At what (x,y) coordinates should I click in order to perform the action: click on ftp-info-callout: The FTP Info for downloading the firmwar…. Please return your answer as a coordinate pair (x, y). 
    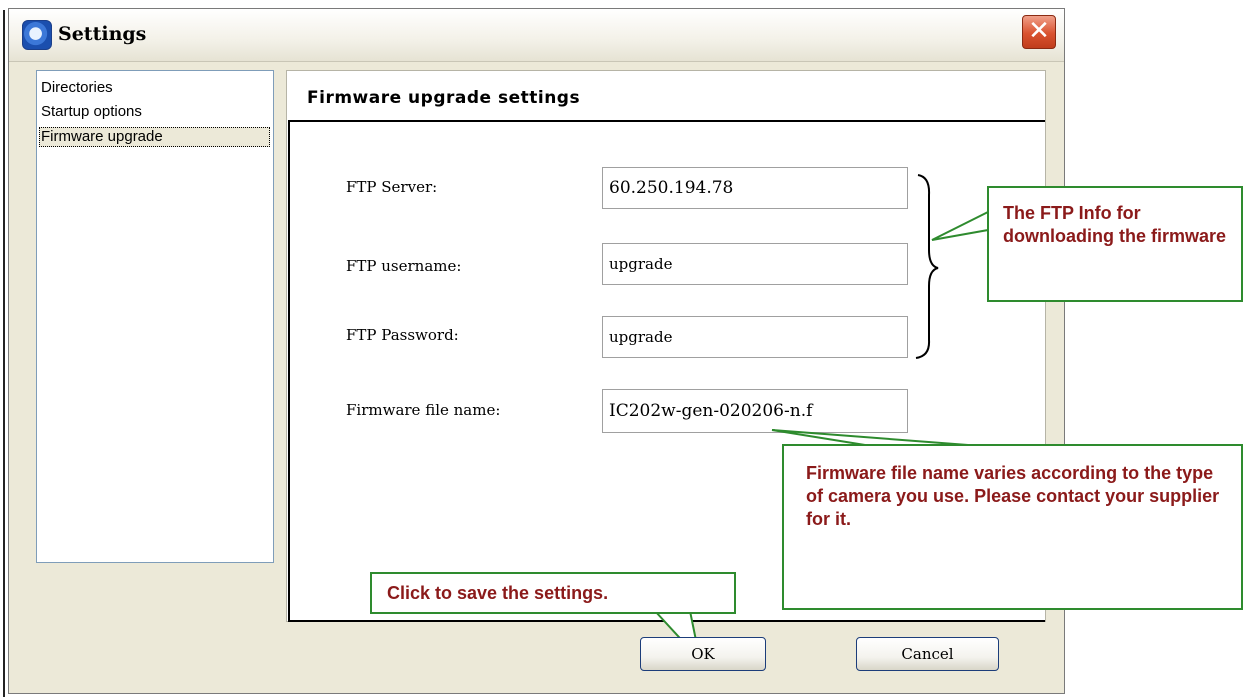
    Looking at the image, I should click on (1115, 244).